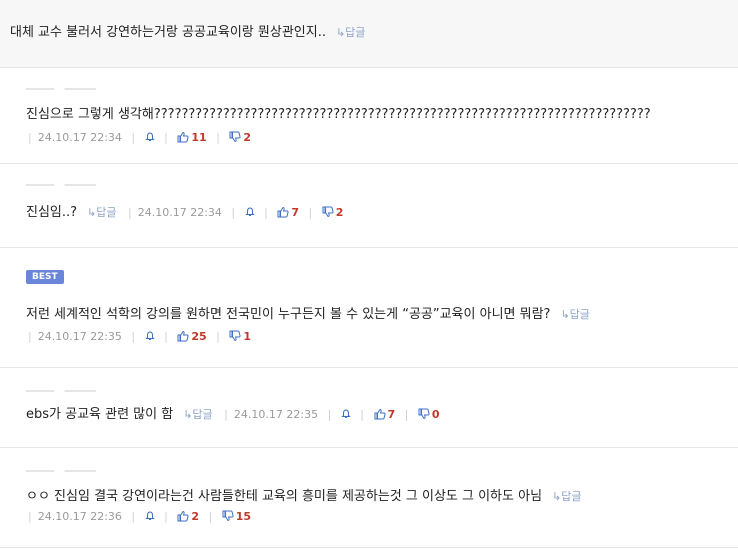  What do you see at coordinates (382, 213) in the screenshot?
I see `comment-line: 진심임..? ↳답글 | 24.10.17 22:34 | | 7 | 2` at bounding box center [382, 213].